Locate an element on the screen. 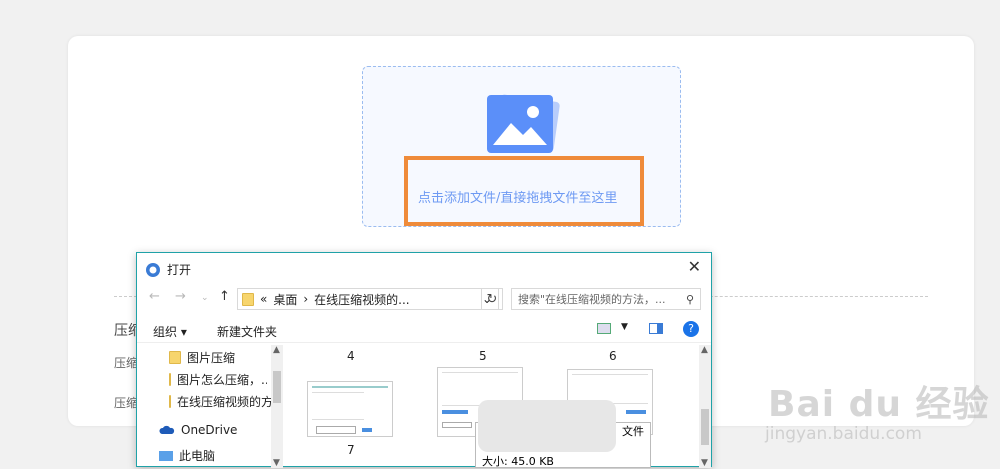 The width and height of the screenshot is (1000, 469). tree-item-onedrive: OneDrive is located at coordinates (198, 430).